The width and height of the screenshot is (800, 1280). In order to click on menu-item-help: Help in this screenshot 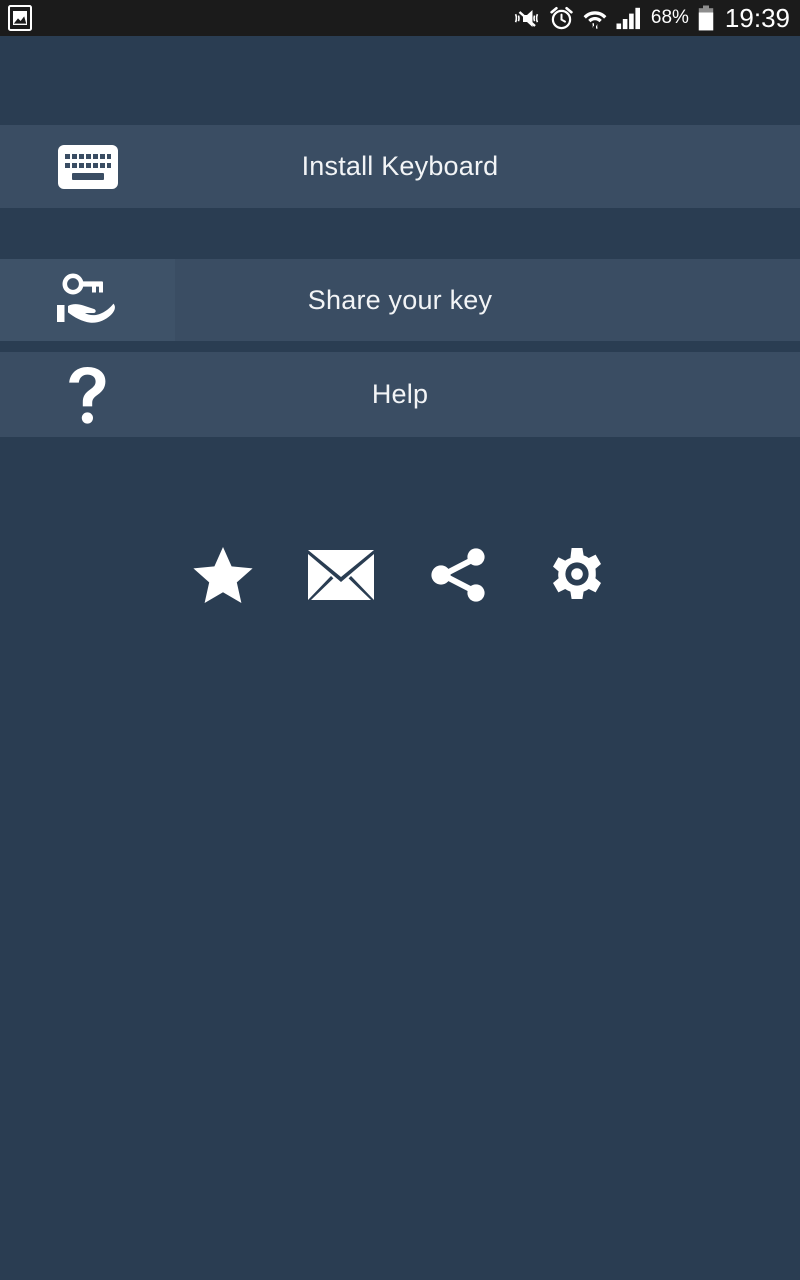, I will do `click(400, 394)`.